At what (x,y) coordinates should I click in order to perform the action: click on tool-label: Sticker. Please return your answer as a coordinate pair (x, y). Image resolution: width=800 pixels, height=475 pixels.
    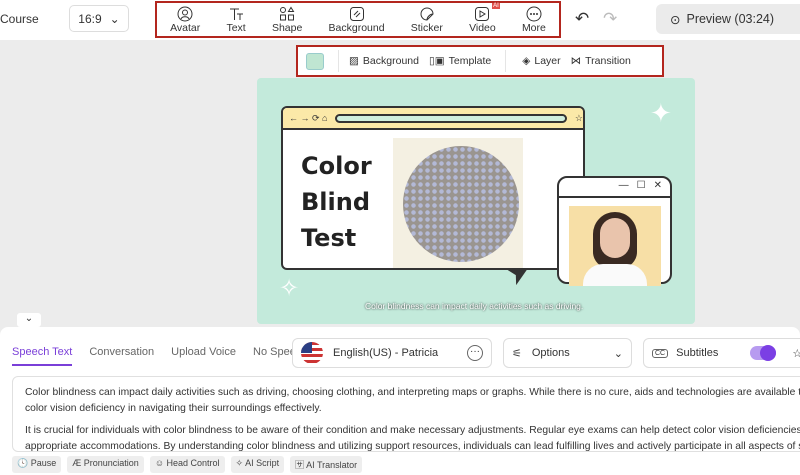
    Looking at the image, I should click on (426, 27).